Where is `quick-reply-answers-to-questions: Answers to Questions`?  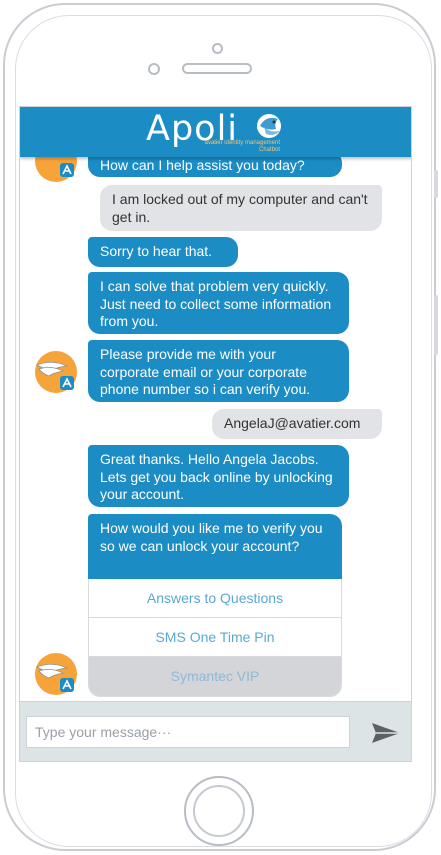 quick-reply-answers-to-questions: Answers to Questions is located at coordinates (215, 598).